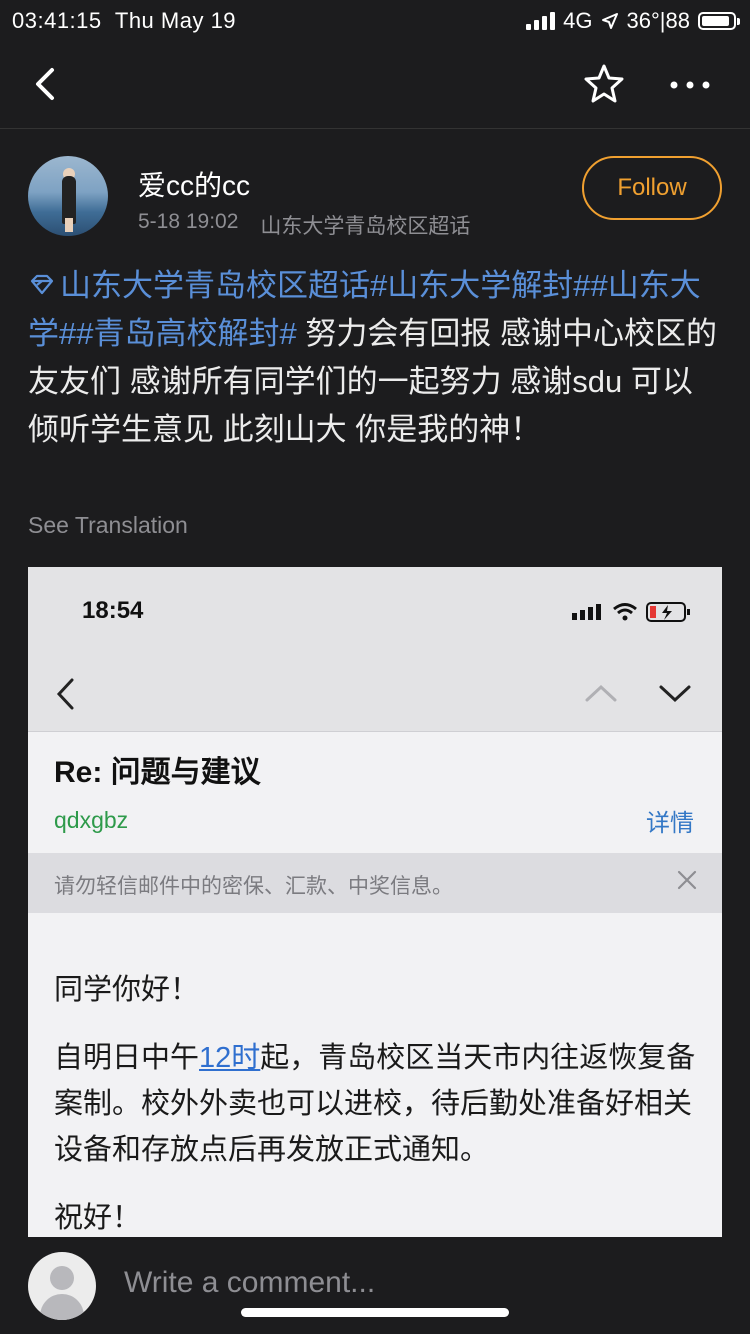  What do you see at coordinates (42, 284) in the screenshot?
I see `diamond-icon` at bounding box center [42, 284].